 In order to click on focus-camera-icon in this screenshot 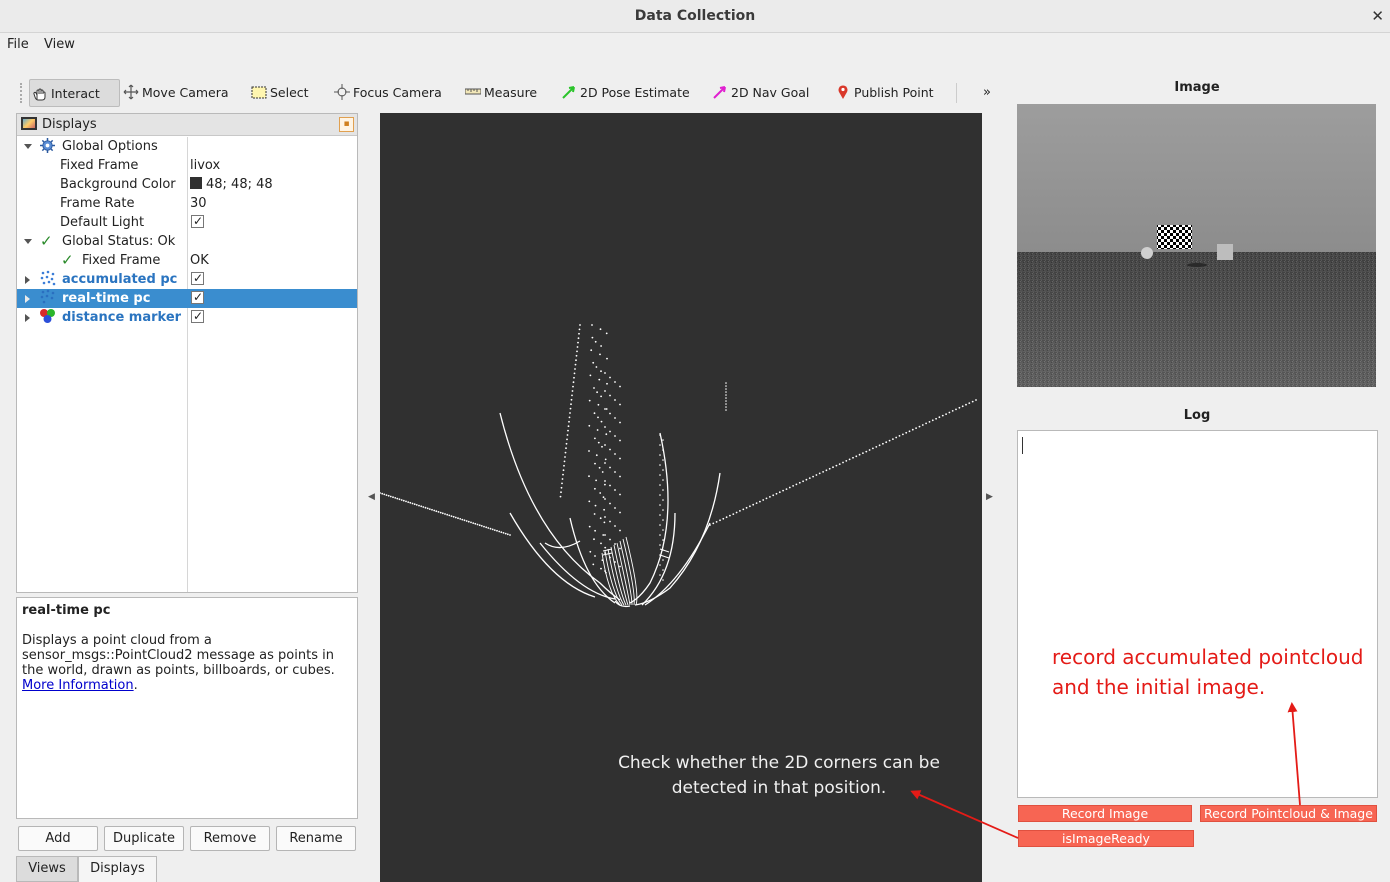, I will do `click(342, 91)`.